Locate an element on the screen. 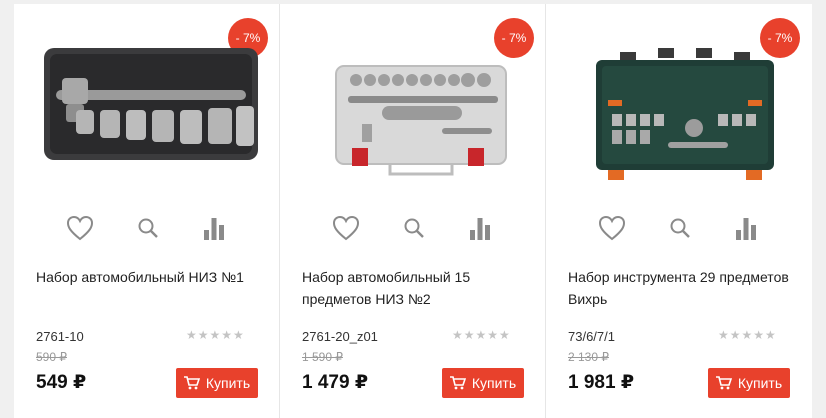 This screenshot has width=826, height=418. product-sku: 73/6/7/1 is located at coordinates (591, 336).